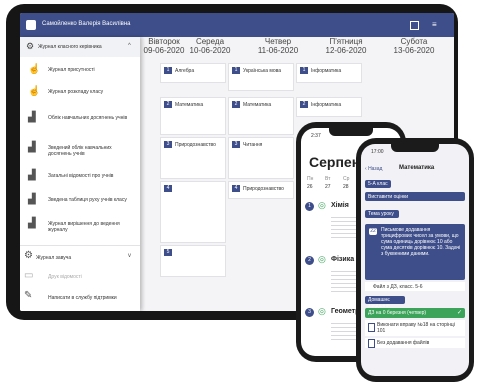 This screenshot has width=480, height=383. What do you see at coordinates (80, 123) in the screenshot?
I see `menu-item-achievements: ▟ Облік навчальних досягнень учнів` at bounding box center [80, 123].